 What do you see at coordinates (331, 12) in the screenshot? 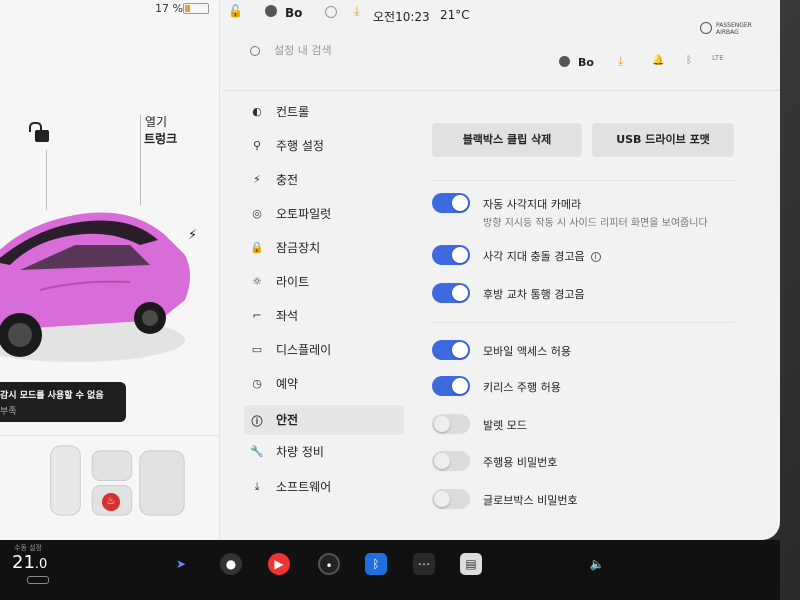
I see `sentry-icon` at bounding box center [331, 12].